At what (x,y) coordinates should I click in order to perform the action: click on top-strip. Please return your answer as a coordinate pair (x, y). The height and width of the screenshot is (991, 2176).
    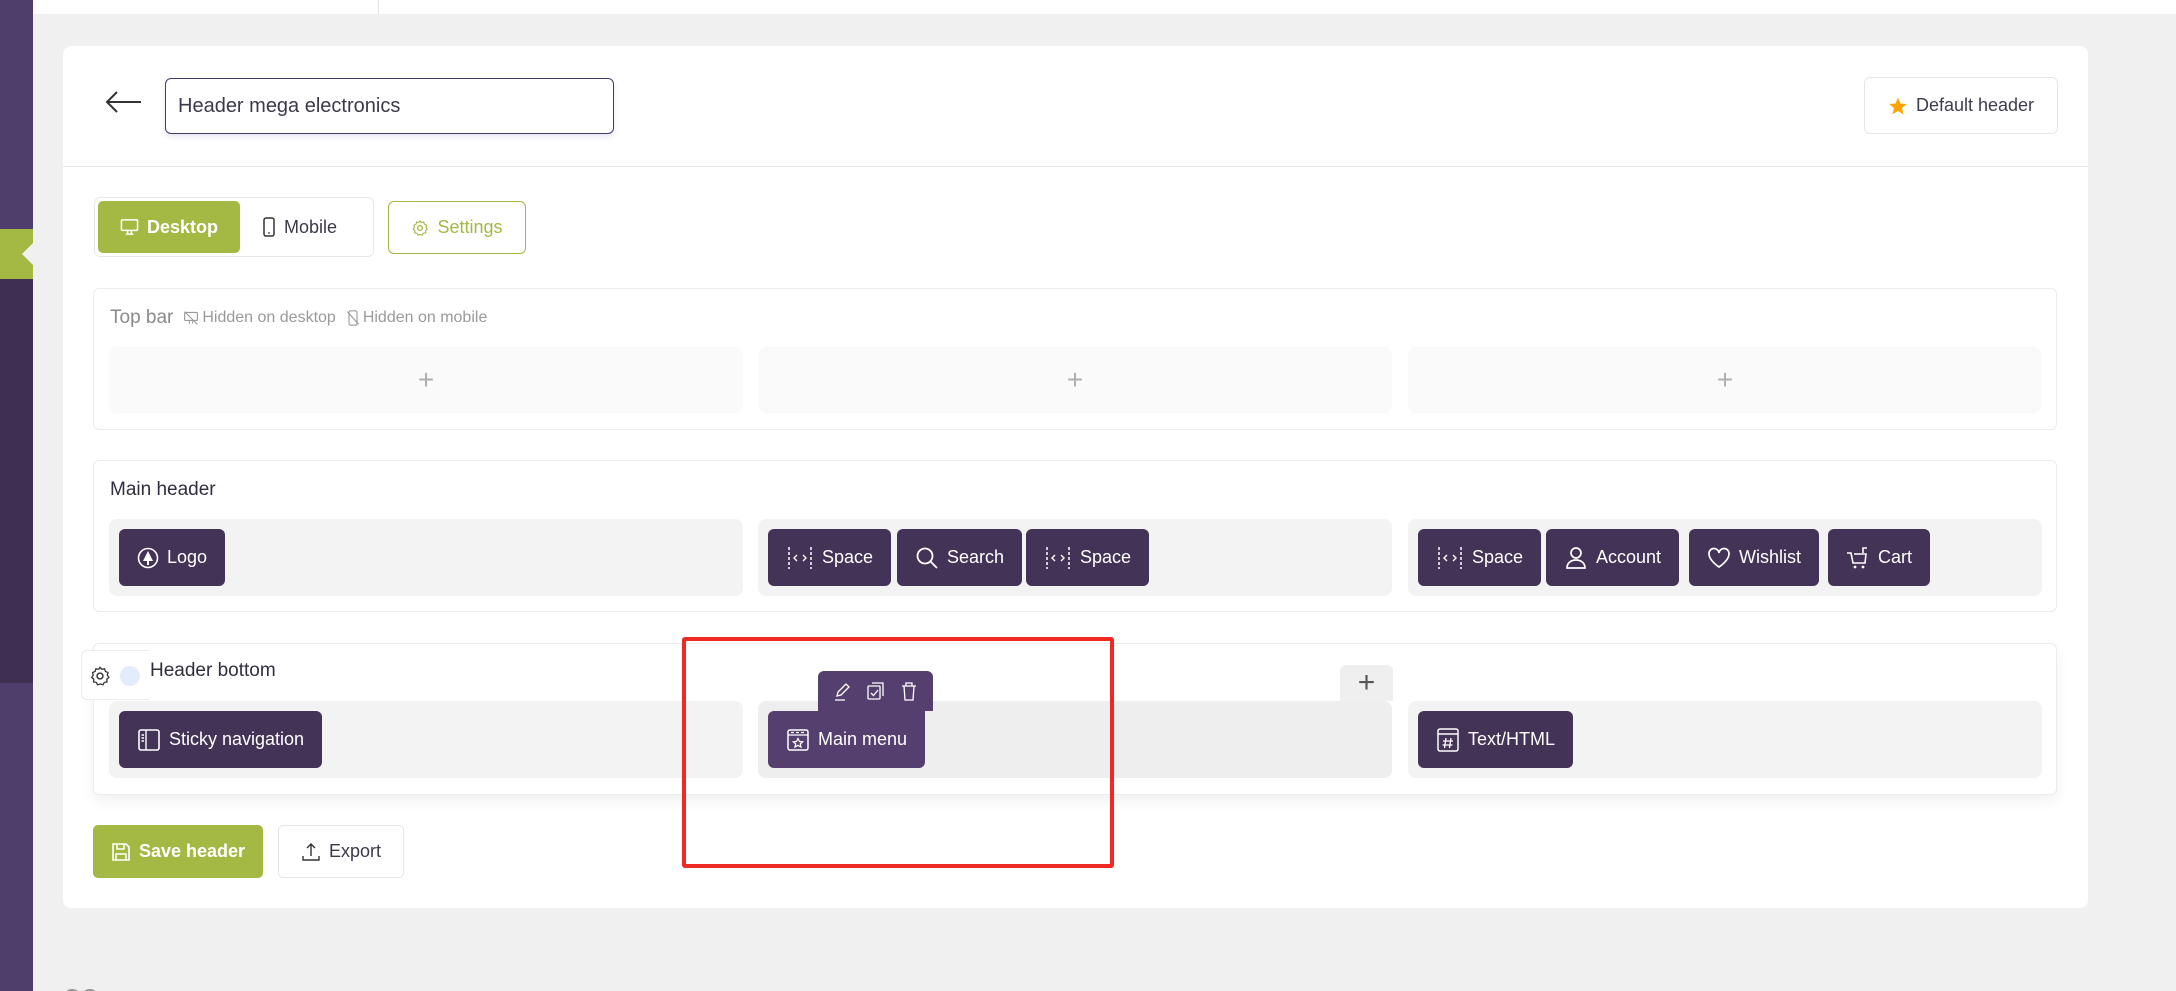
    Looking at the image, I should click on (1104, 7).